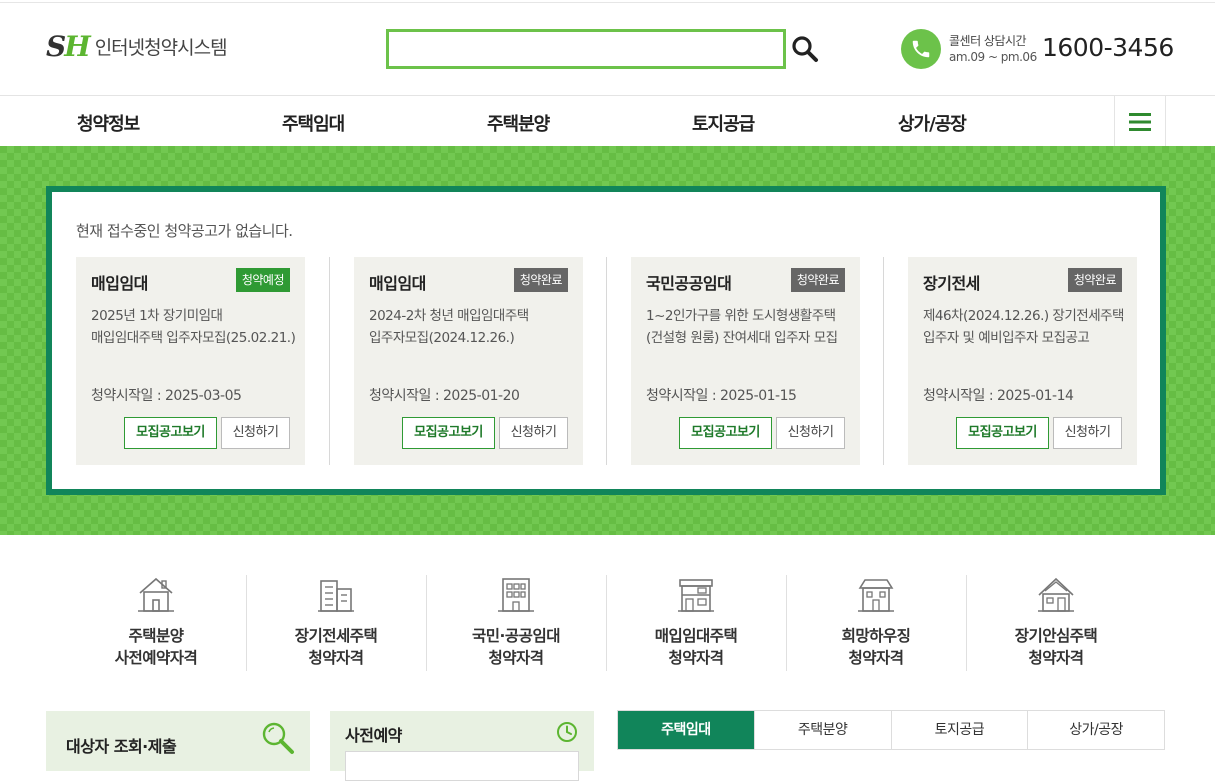 The width and height of the screenshot is (1215, 781). Describe the element at coordinates (607, 121) in the screenshot. I see `main-nav: 청약정보 주택임대 주택분양 토지공급 상가/공장` at that location.